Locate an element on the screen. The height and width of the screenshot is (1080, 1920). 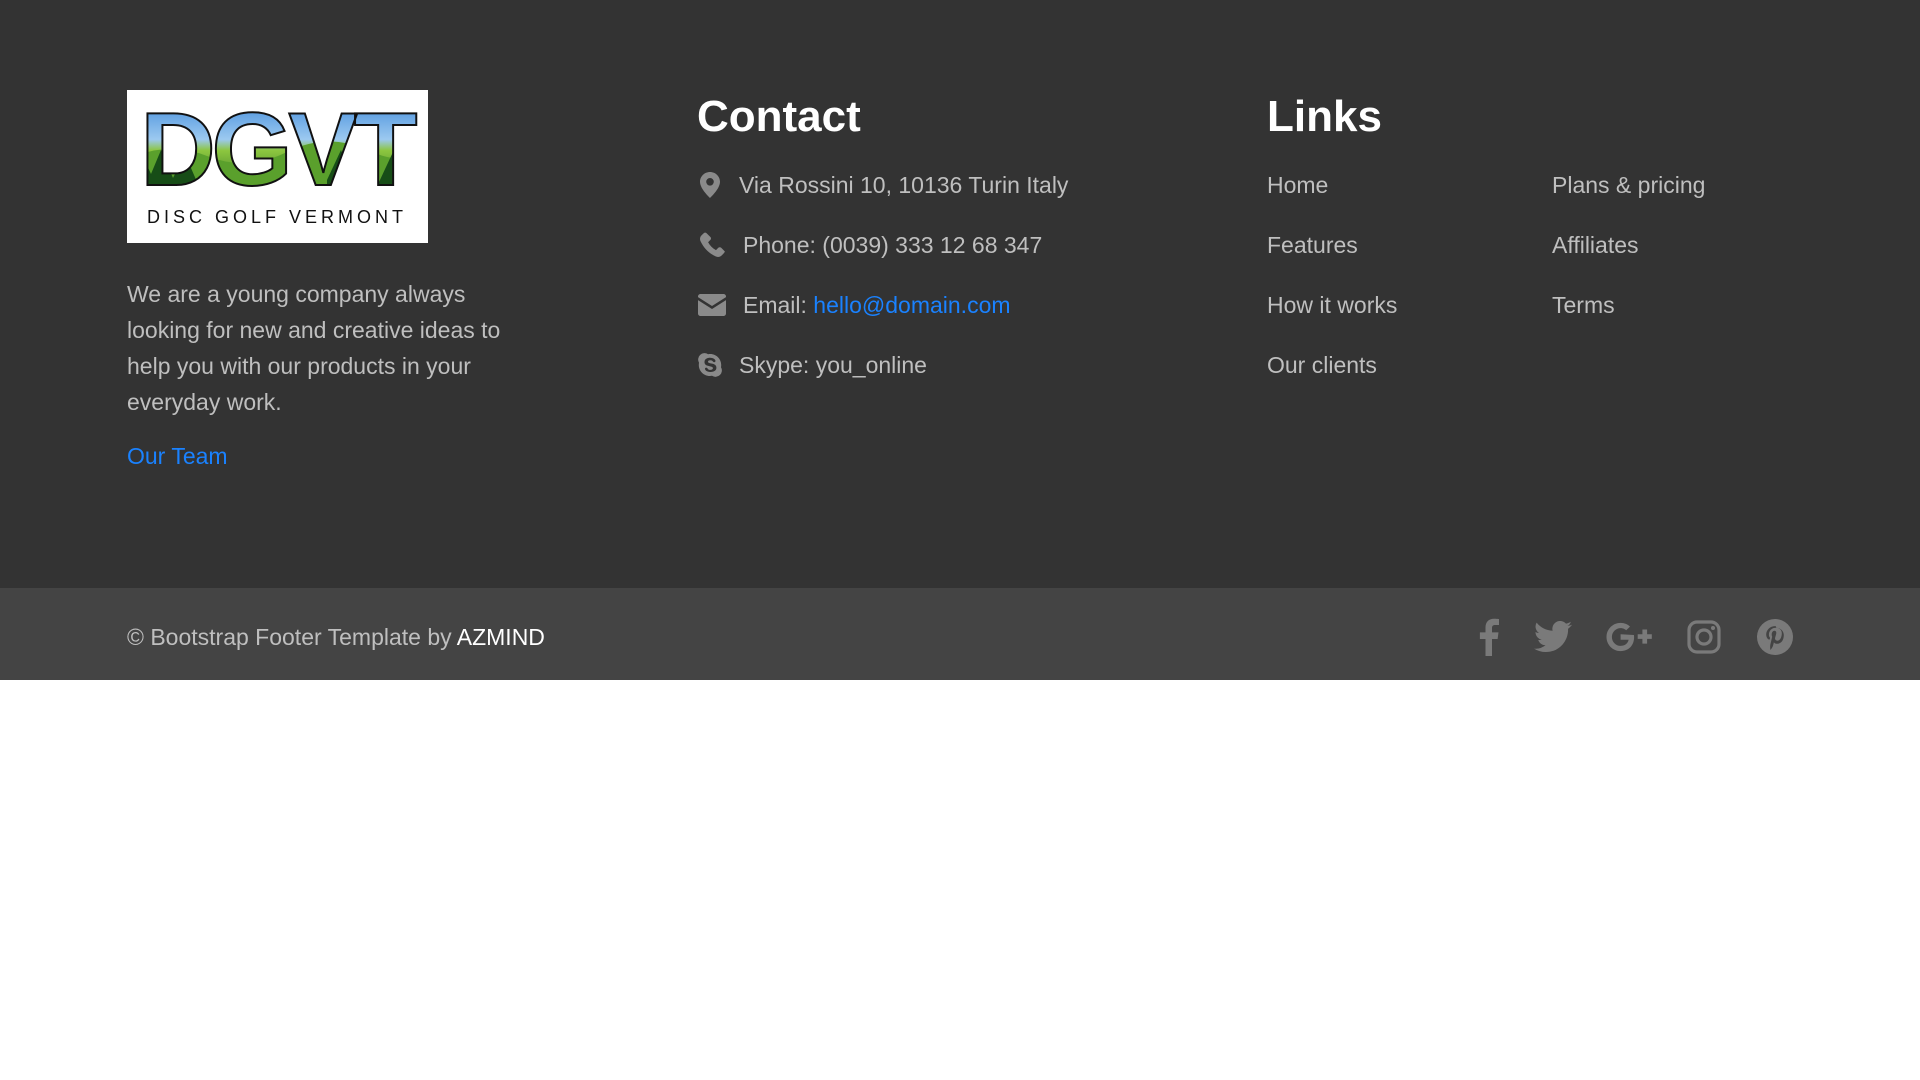
link-our-clients: Our clients is located at coordinates (1322, 365).